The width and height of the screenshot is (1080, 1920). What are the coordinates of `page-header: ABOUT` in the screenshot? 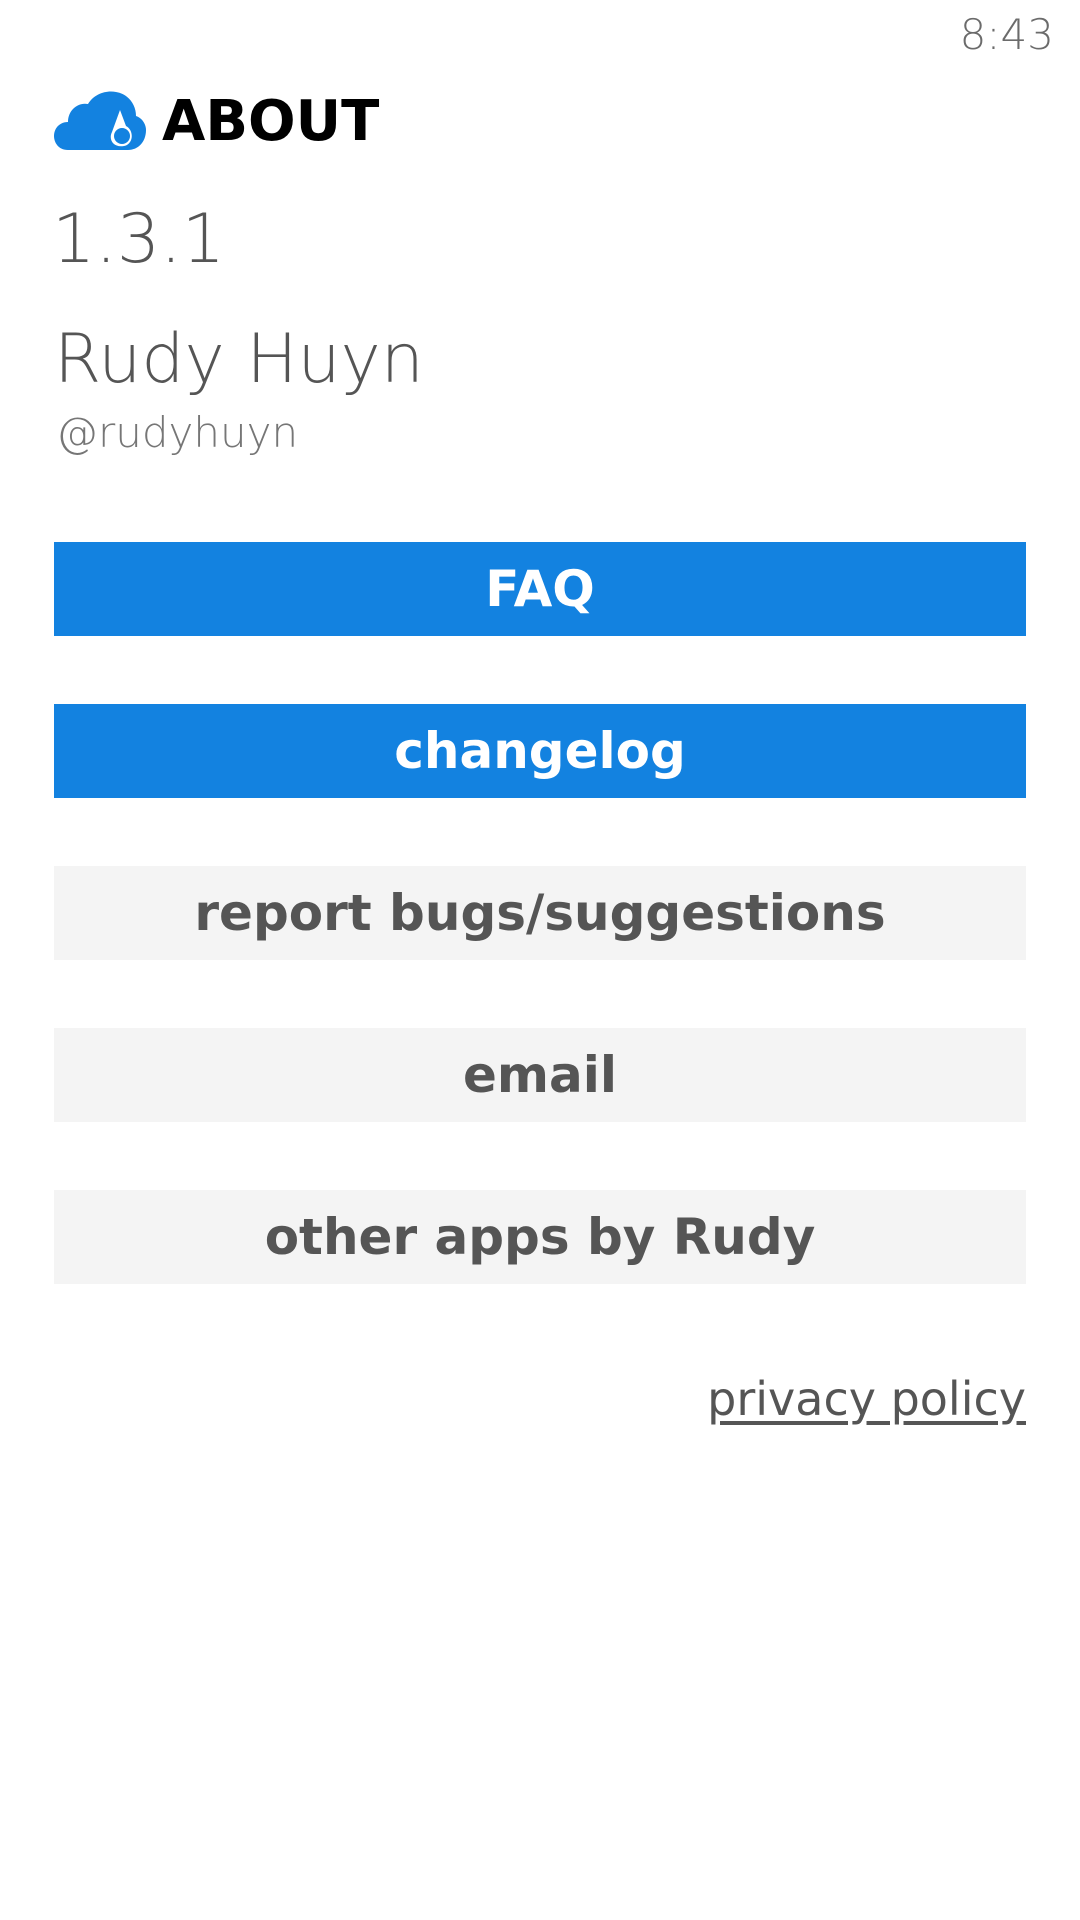 It's located at (216, 121).